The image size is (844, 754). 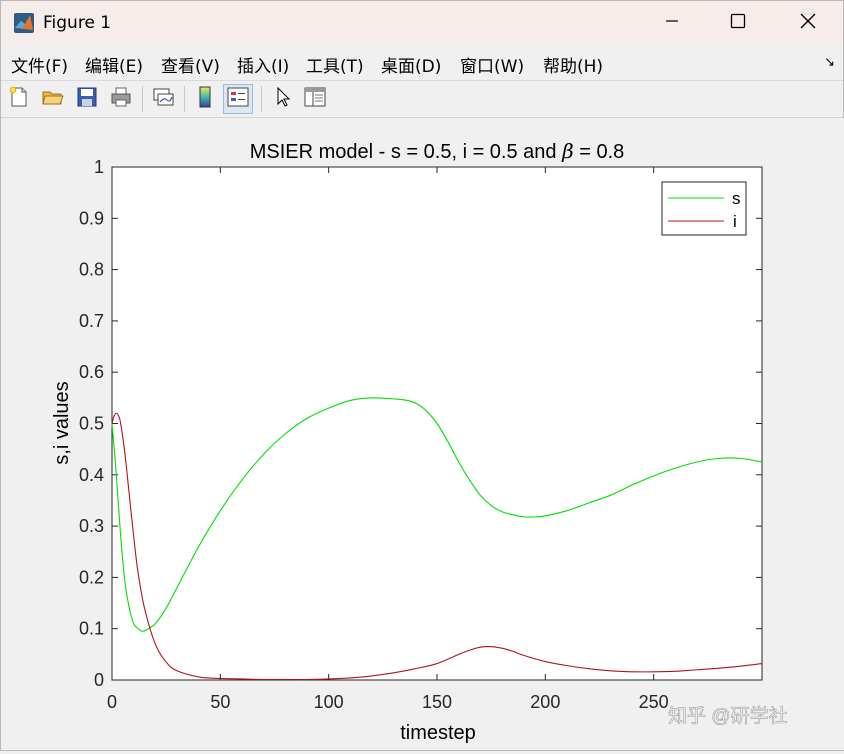 I want to click on menu-desktop: 桌面(D), so click(x=411, y=64).